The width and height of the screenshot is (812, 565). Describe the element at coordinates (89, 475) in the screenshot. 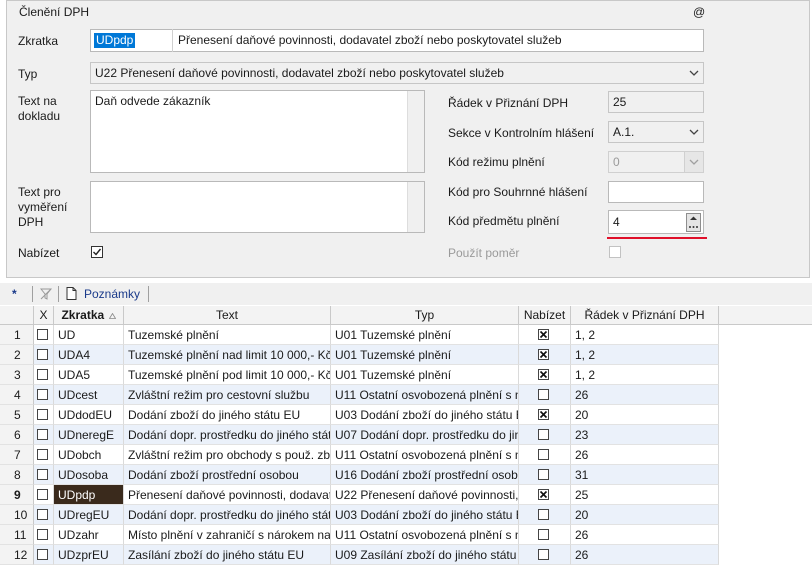

I see `cell-zkratka: UDosoba` at that location.